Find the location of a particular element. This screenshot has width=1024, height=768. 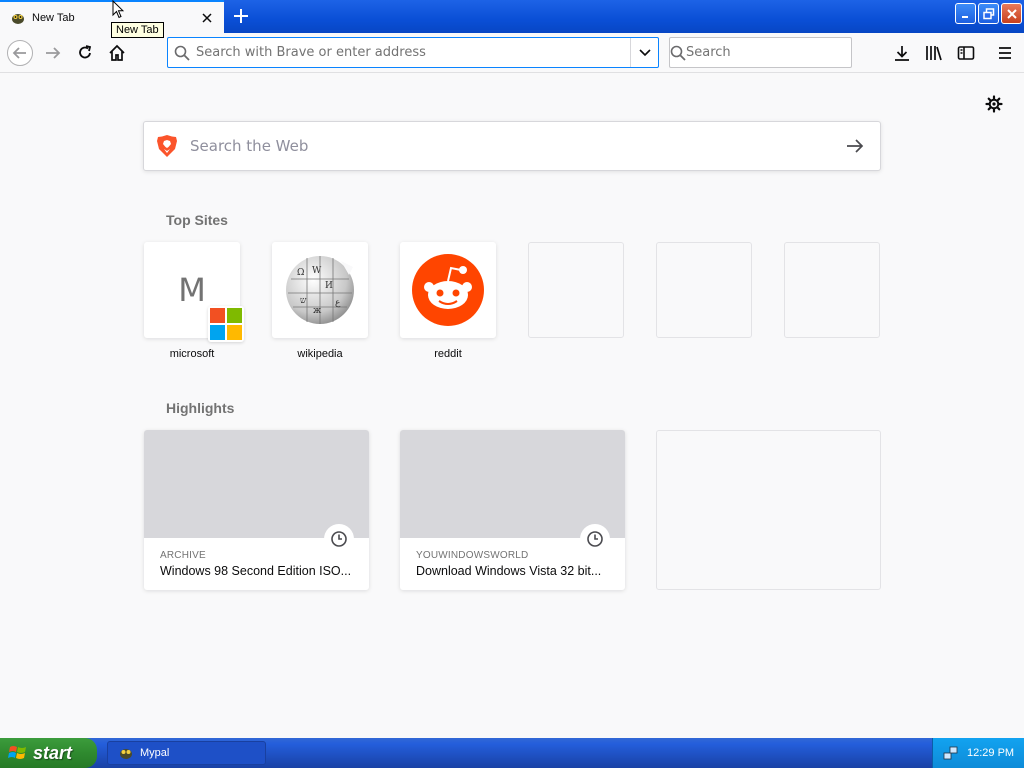

svg-text: ж is located at coordinates (317, 311).